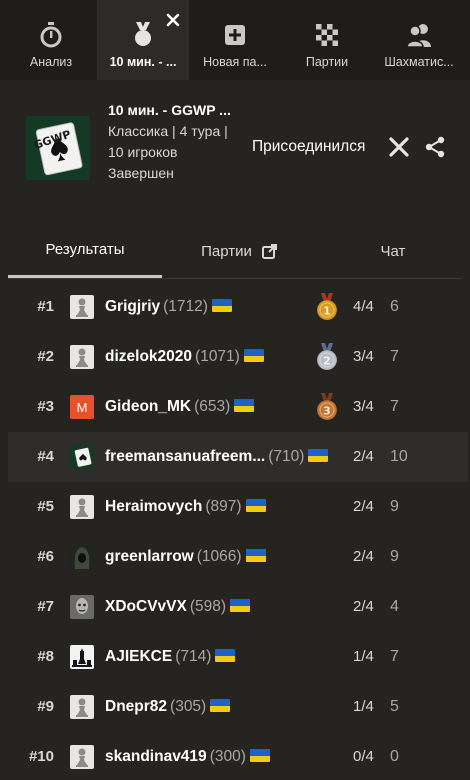  Describe the element at coordinates (138, 656) in the screenshot. I see `username: AJIEKCE` at that location.